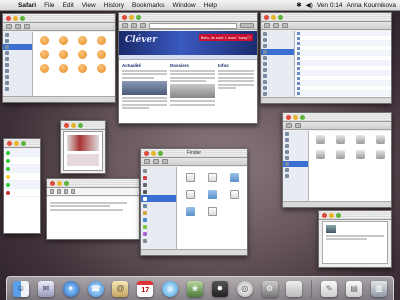 The height and width of the screenshot is (300, 400). I want to click on apple-icon, so click(294, 288).